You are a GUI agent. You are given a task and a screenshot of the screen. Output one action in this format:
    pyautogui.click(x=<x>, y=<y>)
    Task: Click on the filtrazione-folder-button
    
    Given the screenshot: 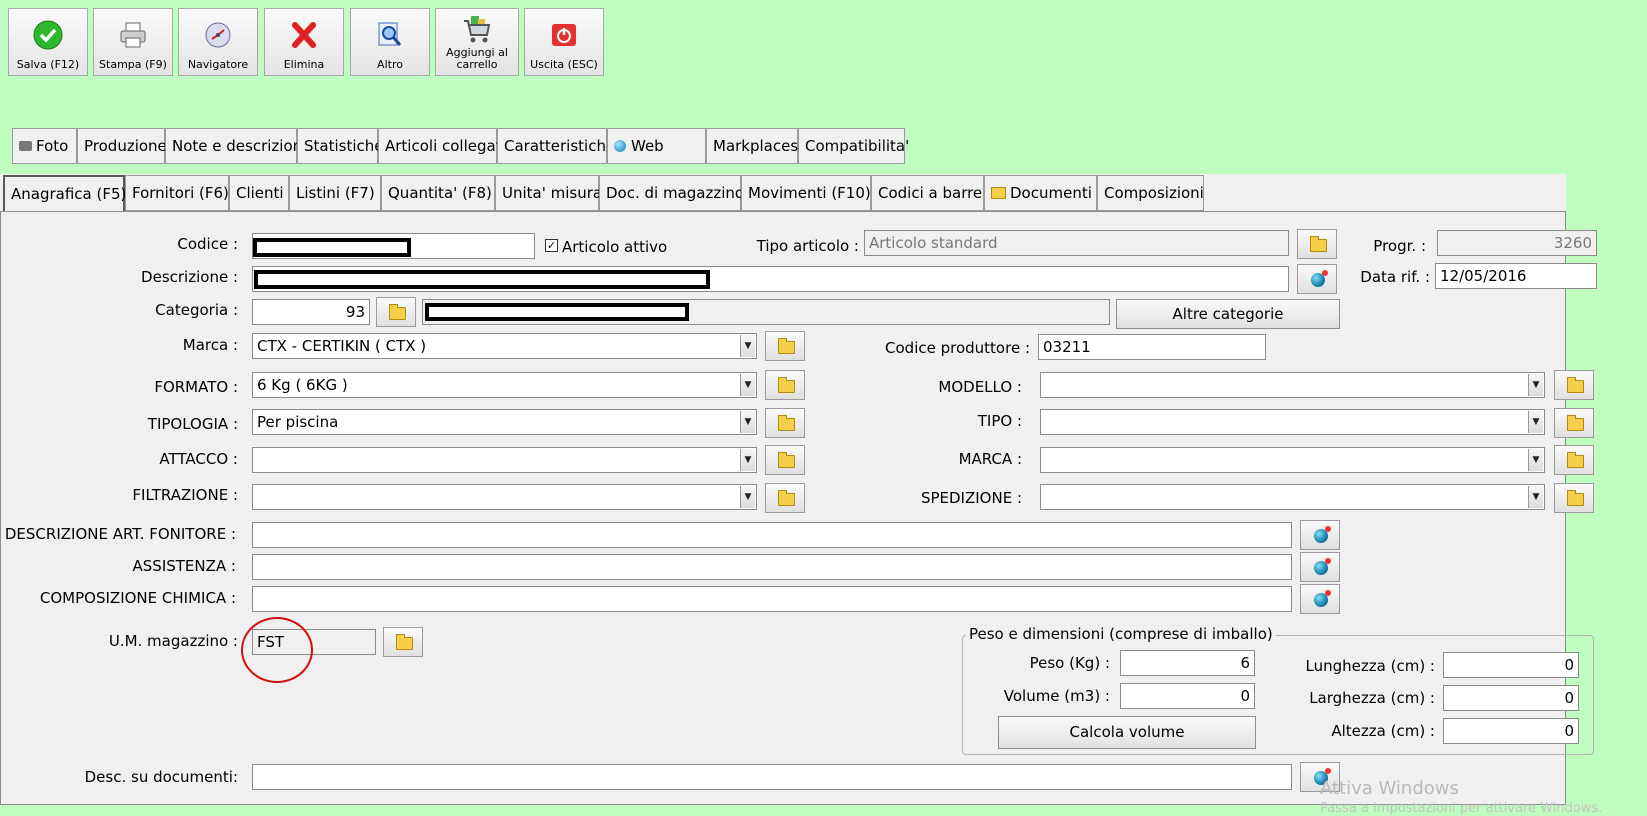 What is the action you would take?
    pyautogui.click(x=785, y=498)
    